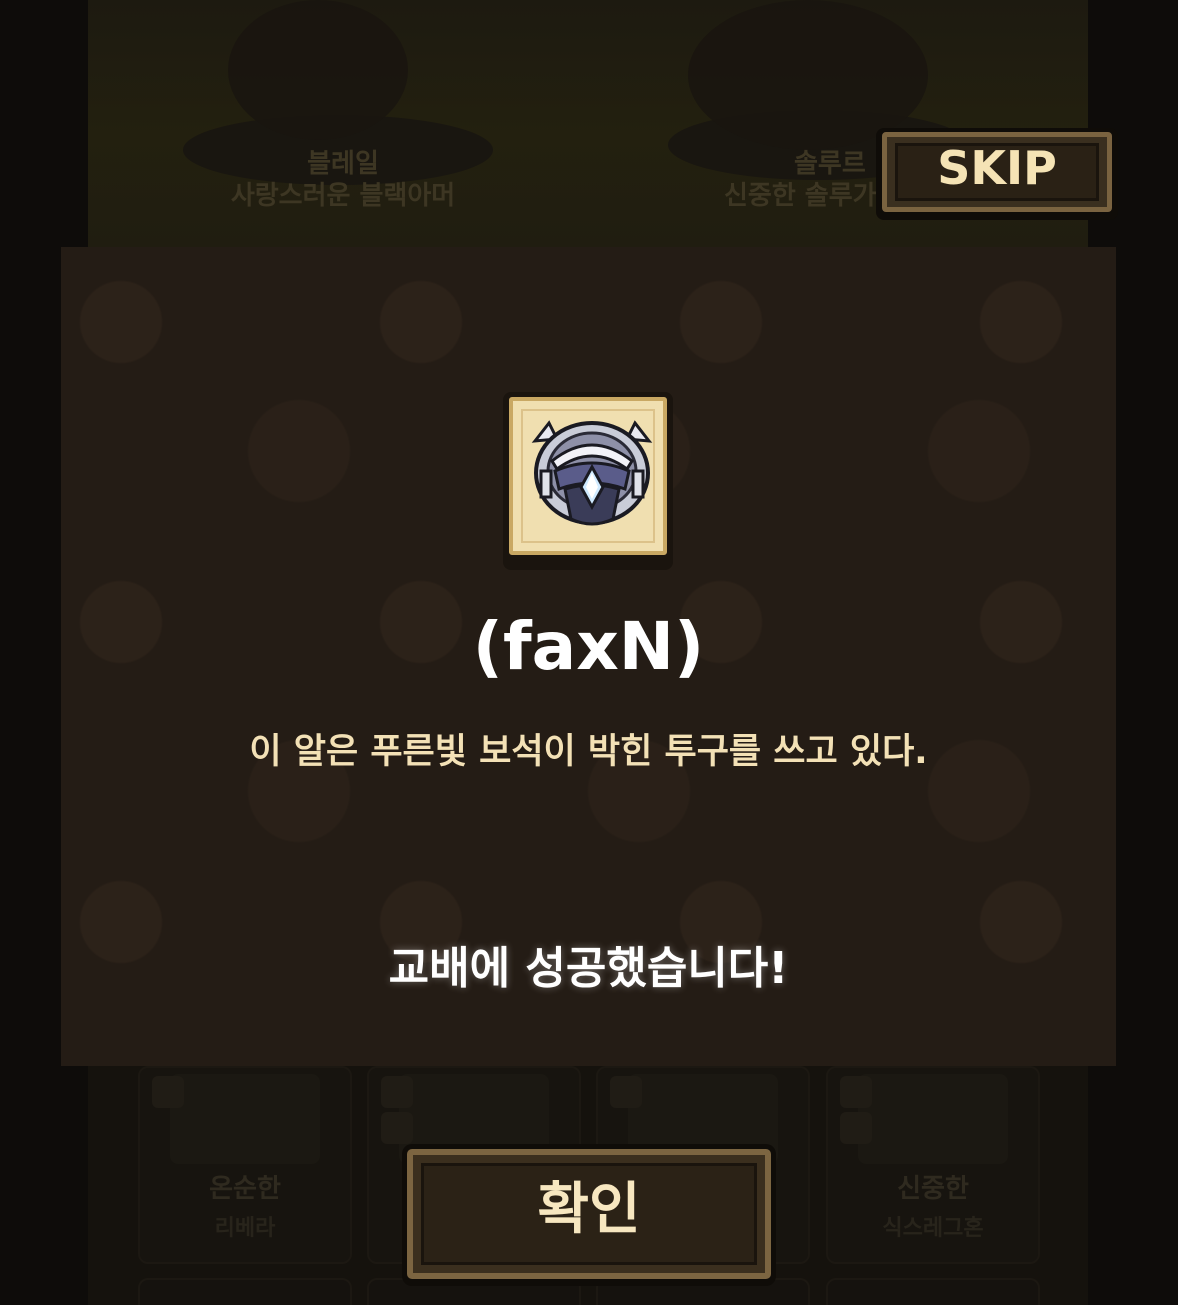 The width and height of the screenshot is (1178, 1305). What do you see at coordinates (343, 164) in the screenshot?
I see `creature-title: 블레일` at bounding box center [343, 164].